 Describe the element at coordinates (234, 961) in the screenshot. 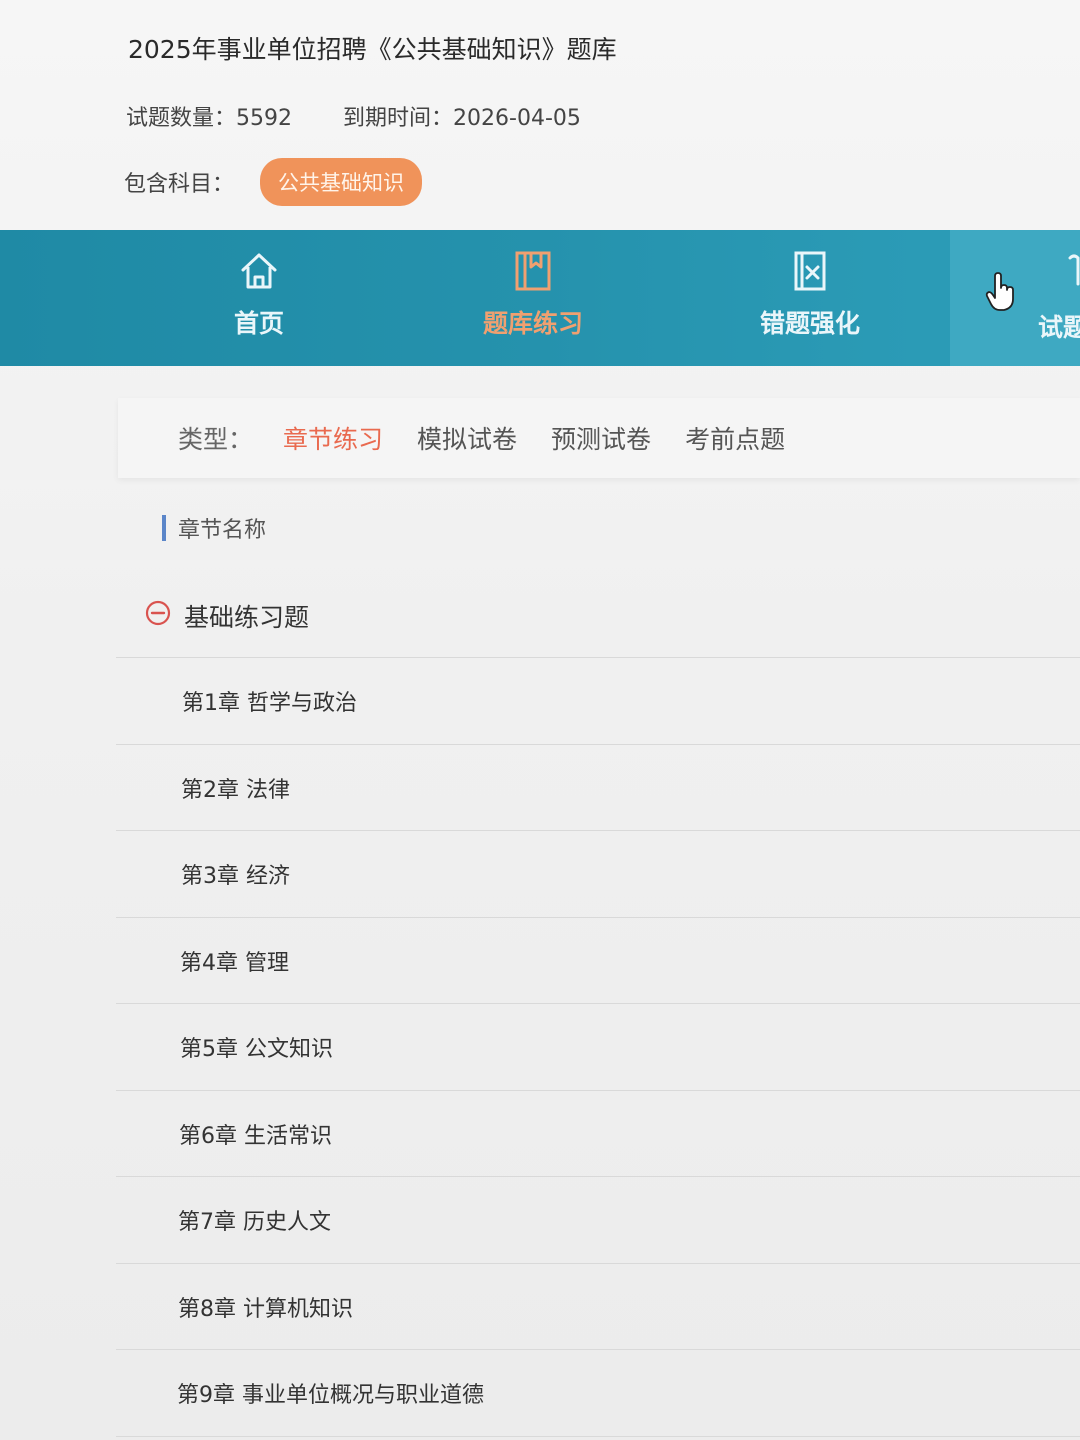

I see `chapter-item: 第4章 管理` at that location.